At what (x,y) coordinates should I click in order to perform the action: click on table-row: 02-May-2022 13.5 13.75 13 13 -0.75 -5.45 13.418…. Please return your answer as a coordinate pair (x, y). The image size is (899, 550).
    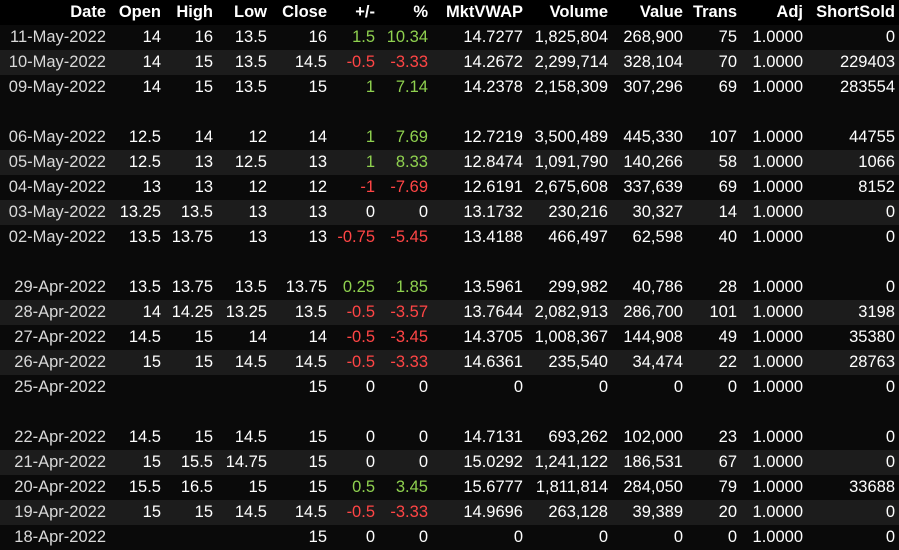
    Looking at the image, I should click on (449, 237).